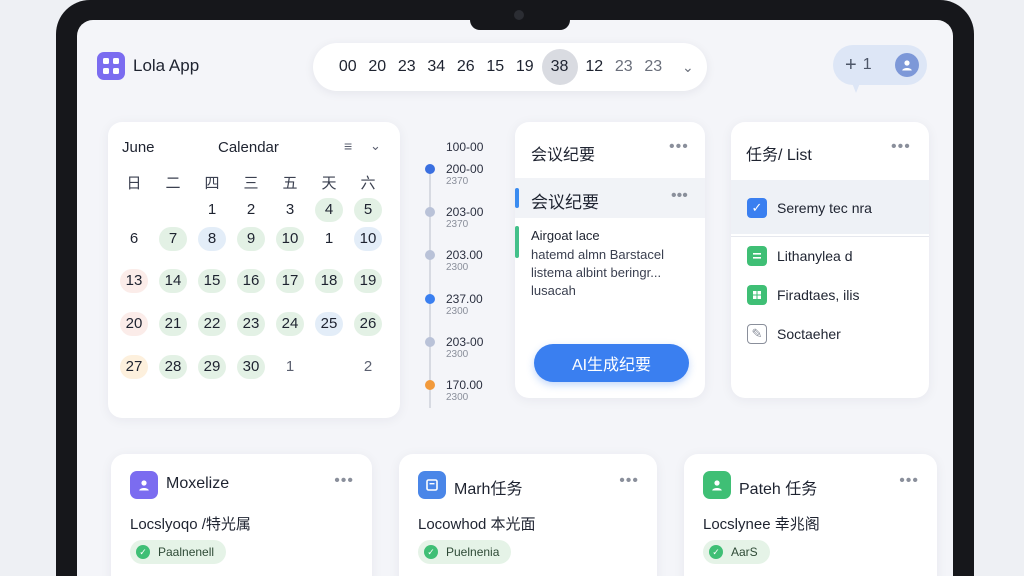 This screenshot has height=576, width=1024. What do you see at coordinates (166, 65) in the screenshot?
I see `app-title: Lola App` at bounding box center [166, 65].